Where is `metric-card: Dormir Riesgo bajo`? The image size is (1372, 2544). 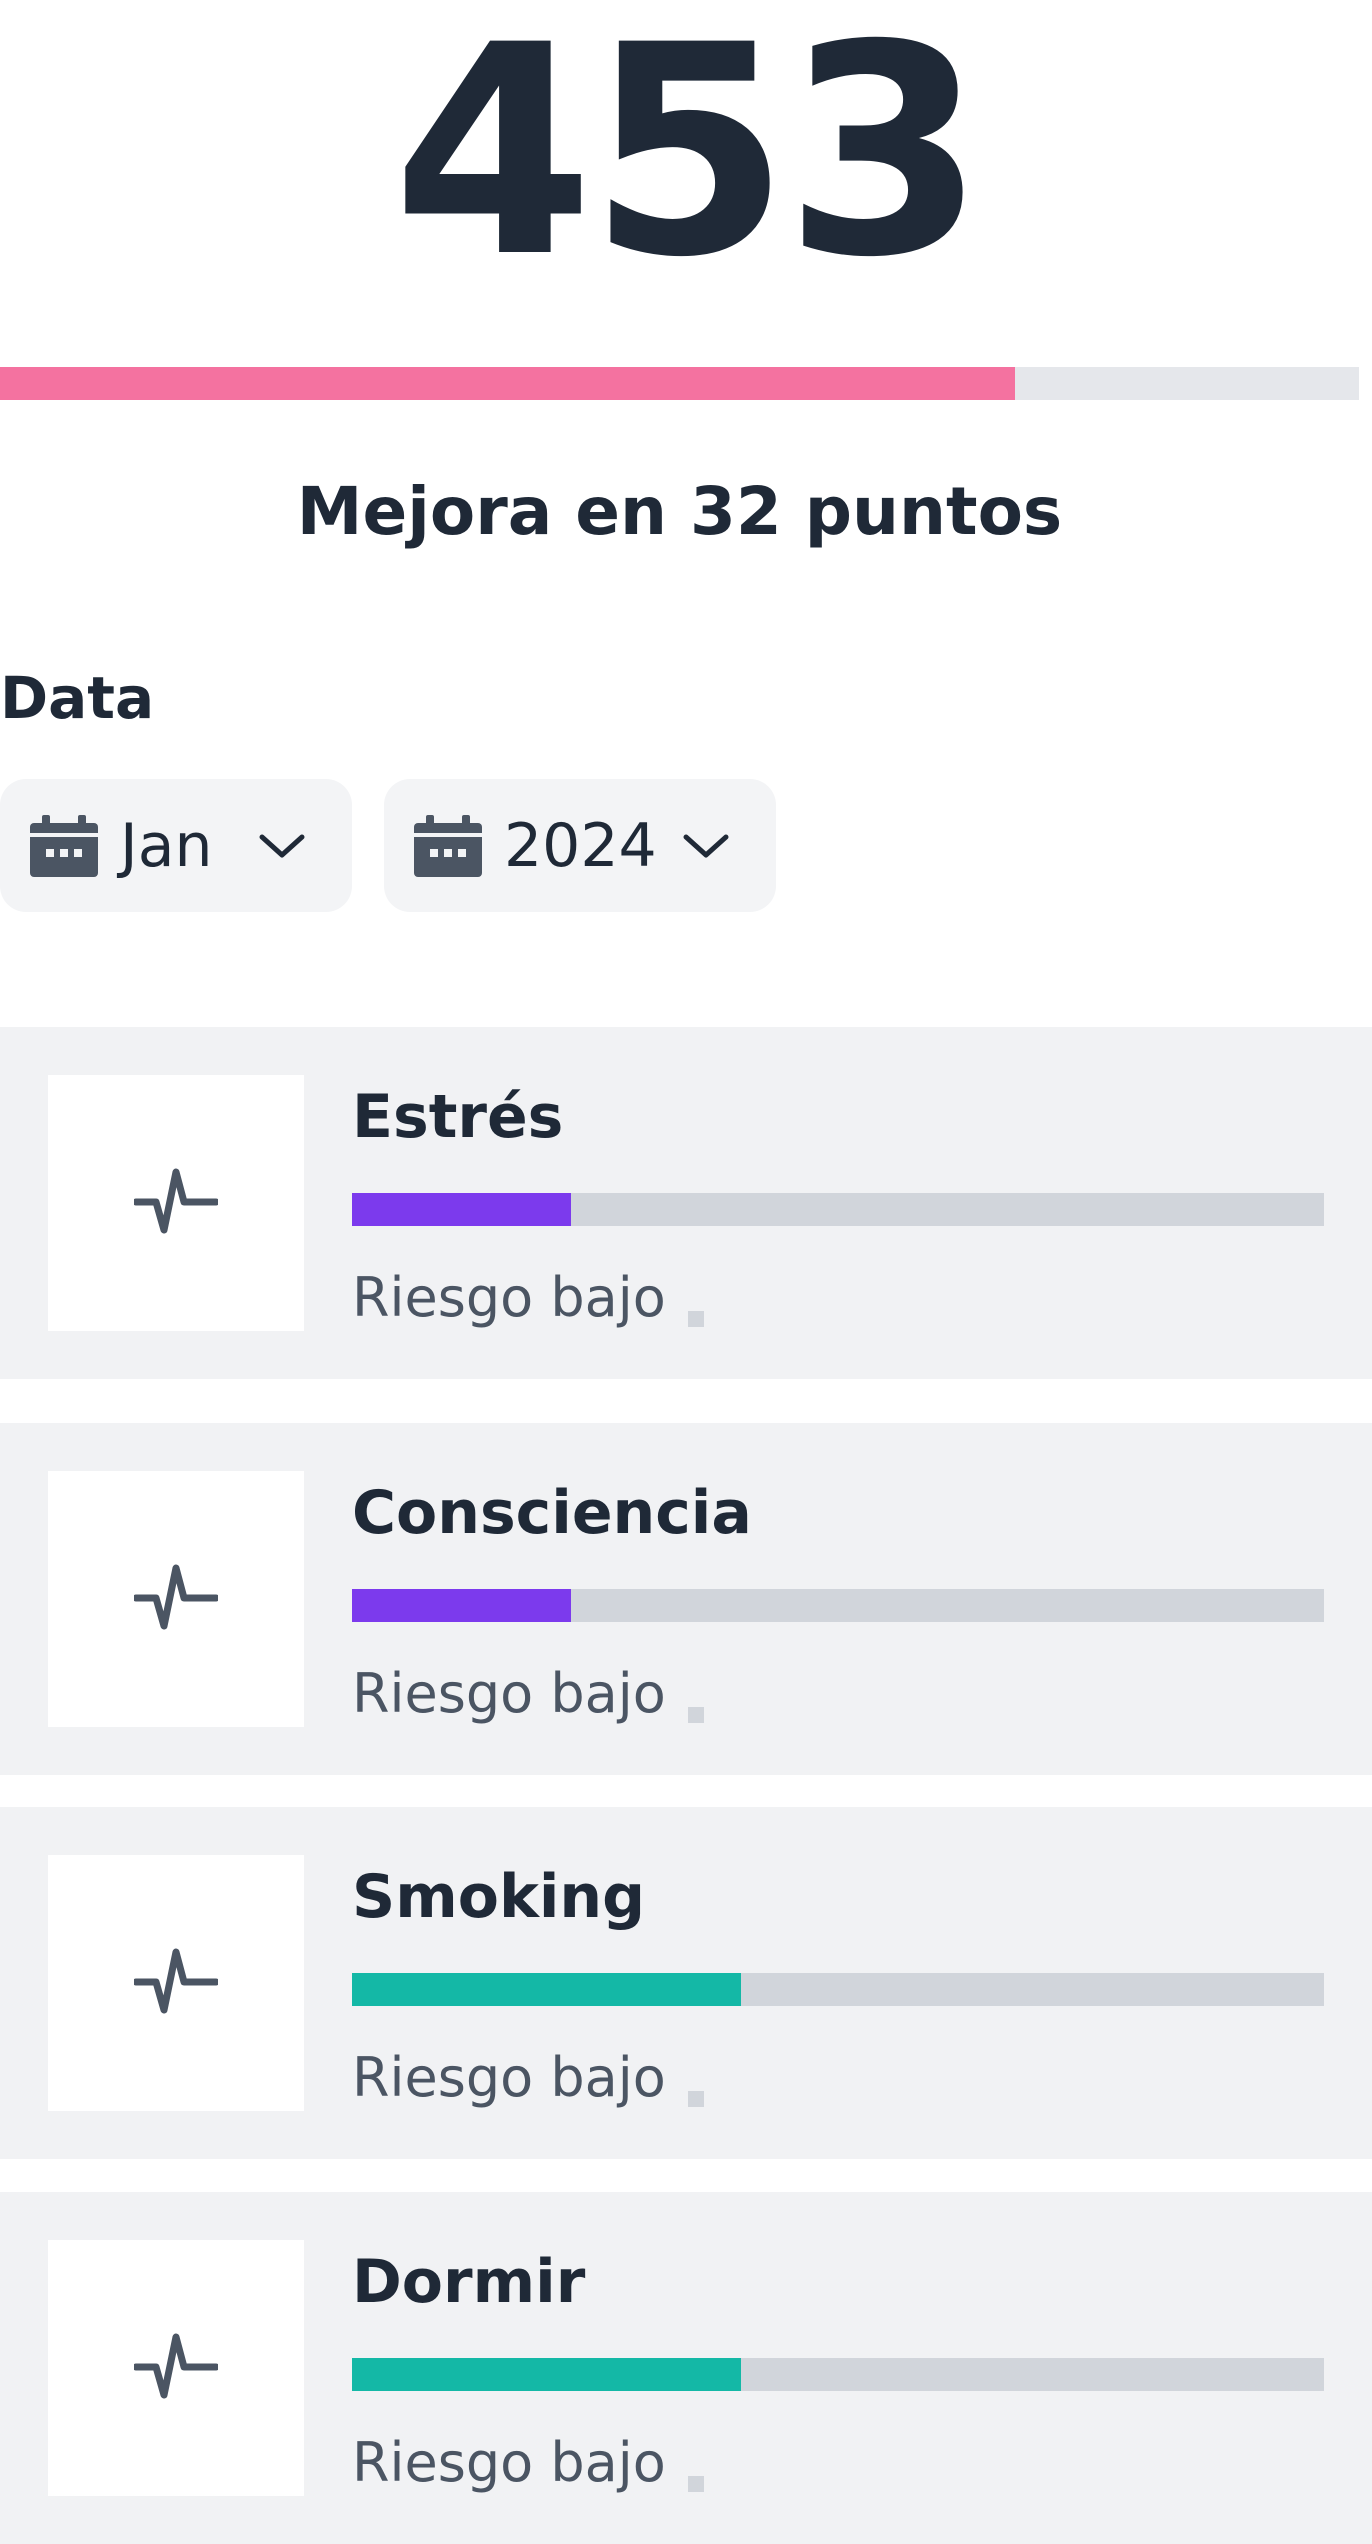
metric-card: Dormir Riesgo bajo is located at coordinates (686, 2368).